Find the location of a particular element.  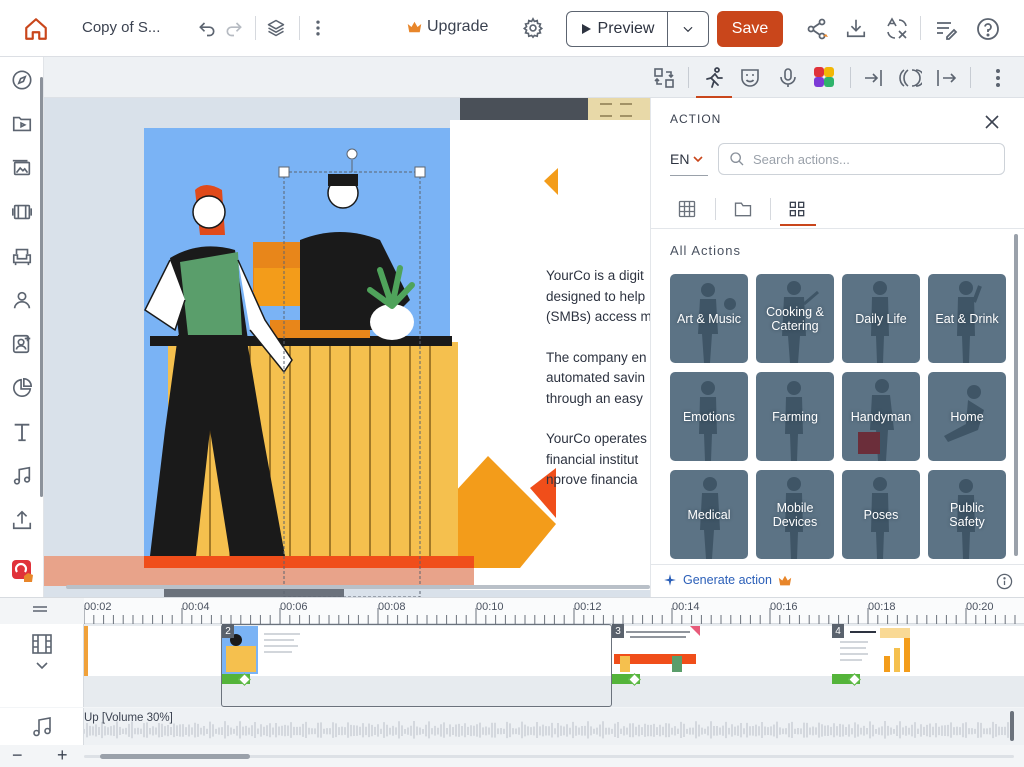

layers-icon is located at coordinates (276, 28).